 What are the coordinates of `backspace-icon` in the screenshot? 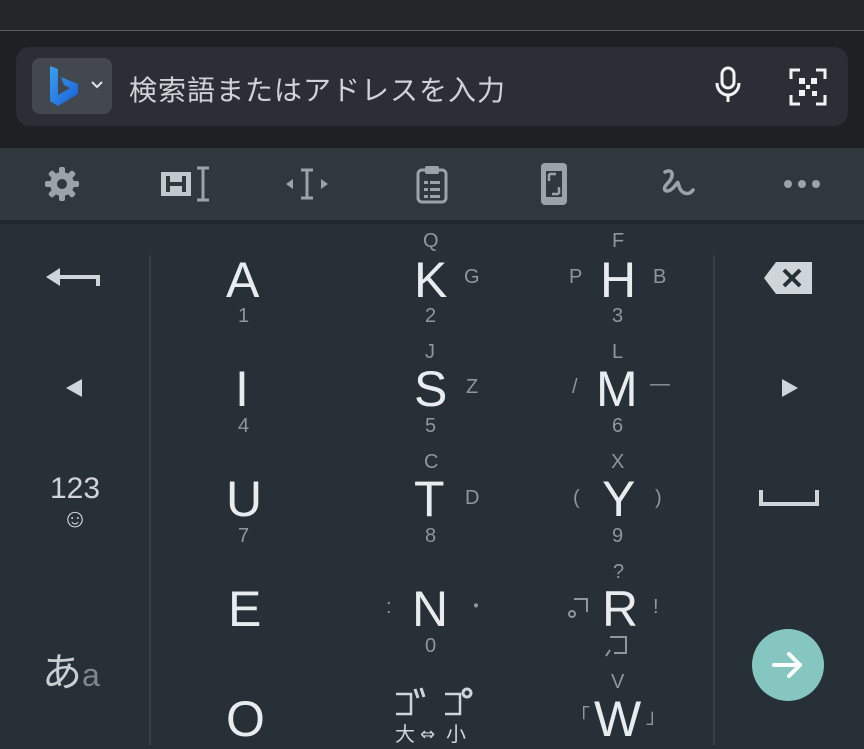 It's located at (788, 278).